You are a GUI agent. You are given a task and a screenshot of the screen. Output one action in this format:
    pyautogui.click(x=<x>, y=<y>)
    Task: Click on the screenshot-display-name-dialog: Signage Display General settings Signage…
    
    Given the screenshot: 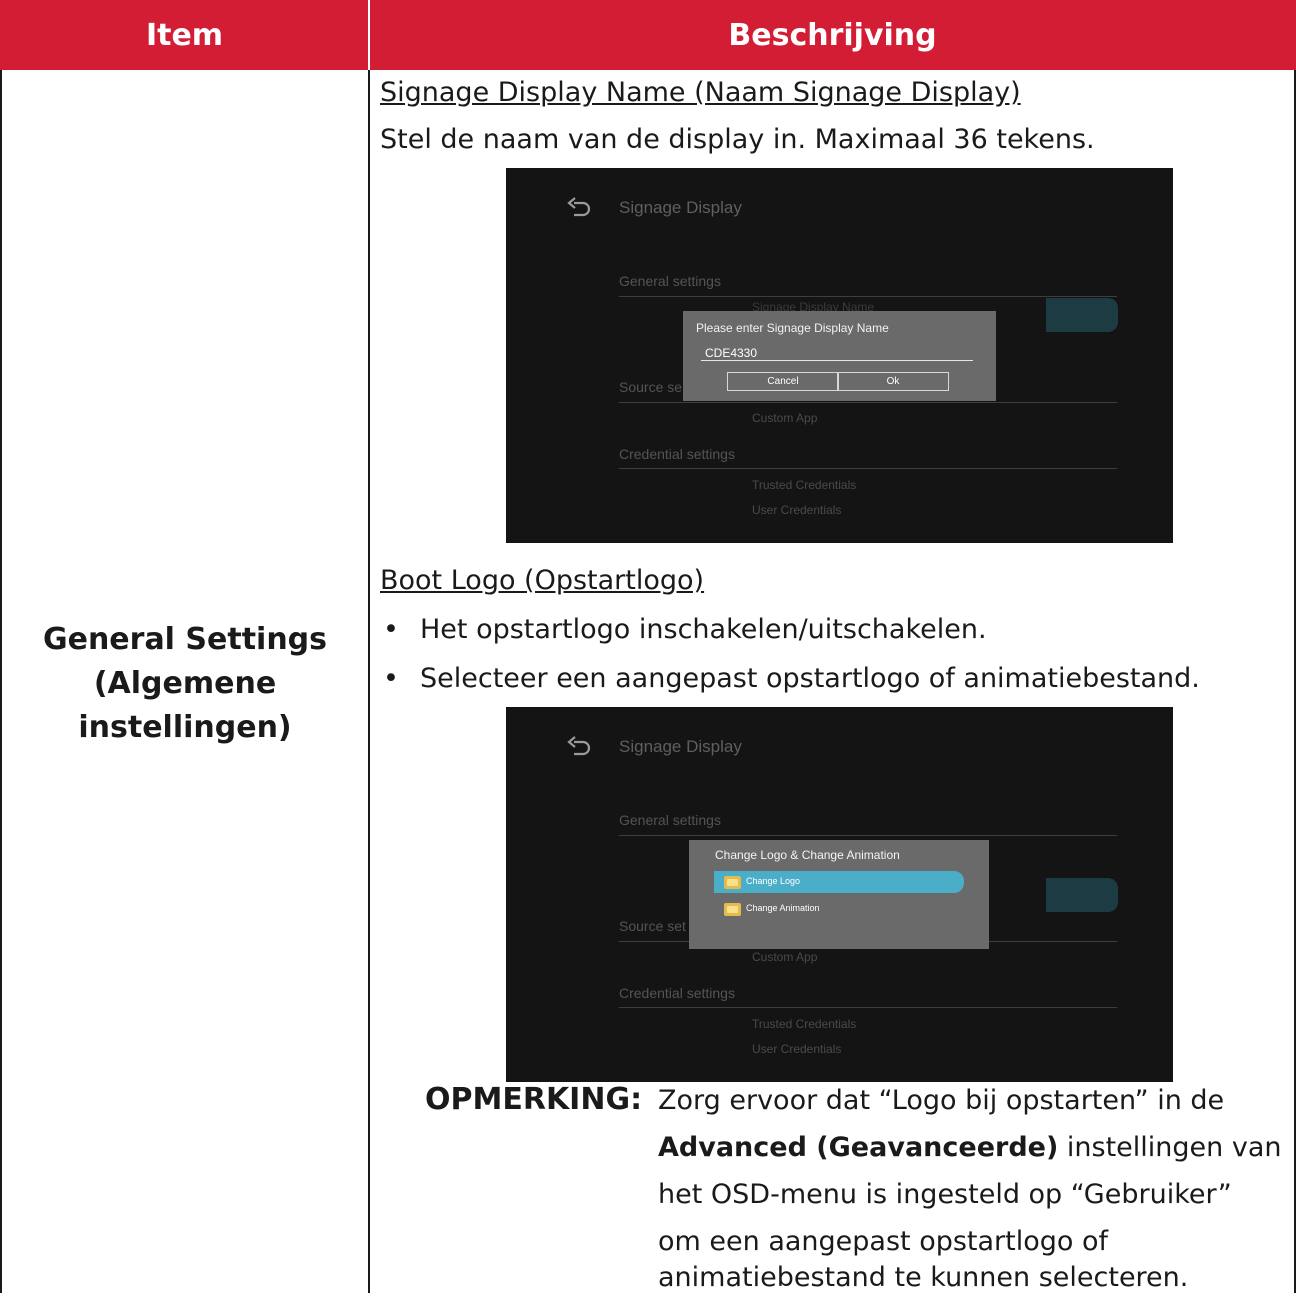 What is the action you would take?
    pyautogui.click(x=839, y=355)
    